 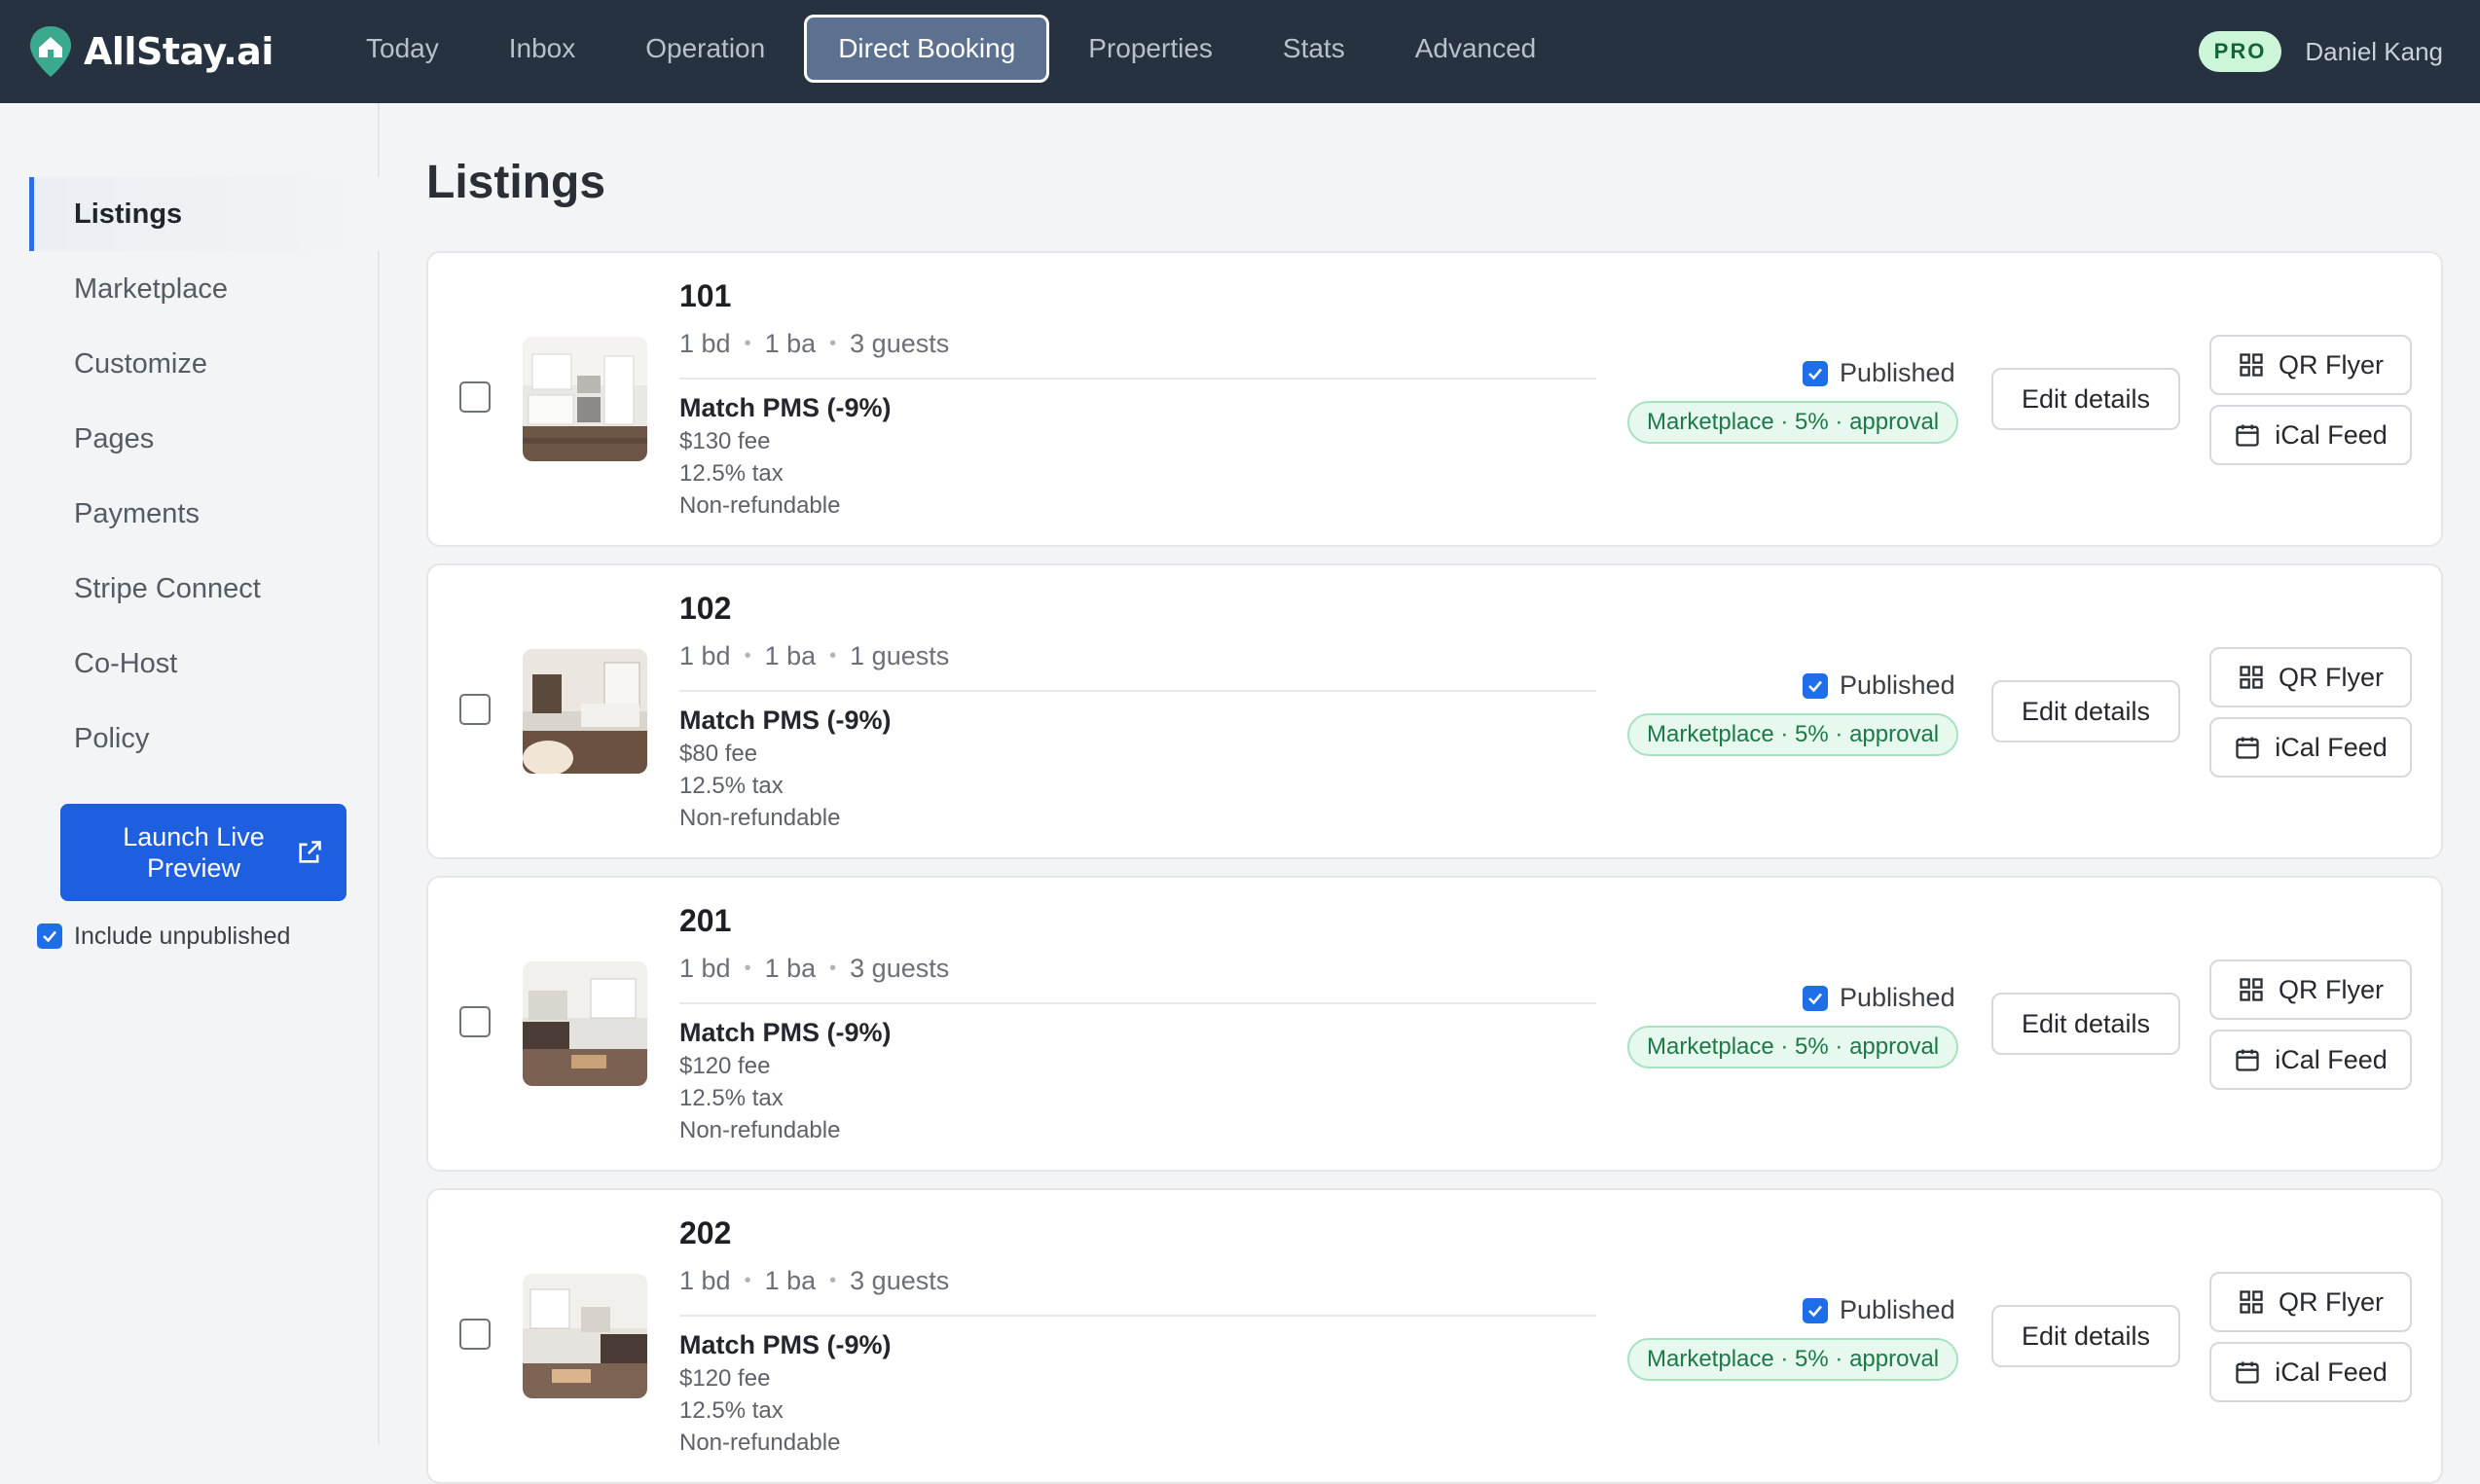 I want to click on divider, so click(x=1137, y=379).